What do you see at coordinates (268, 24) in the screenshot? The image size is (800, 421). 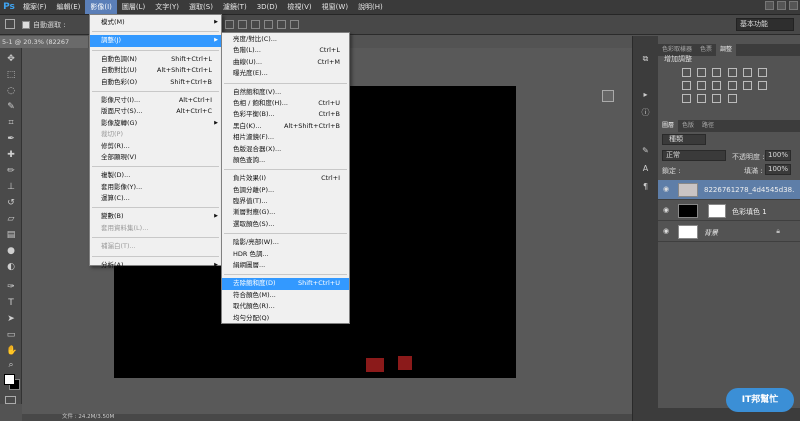 I see `align-left-icon` at bounding box center [268, 24].